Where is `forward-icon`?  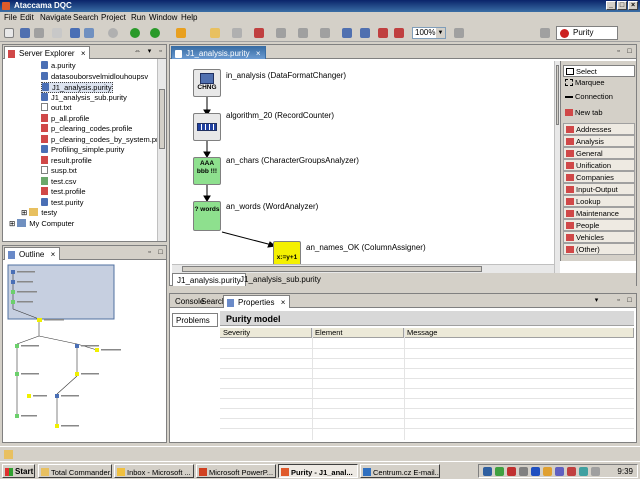 forward-icon is located at coordinates (325, 33).